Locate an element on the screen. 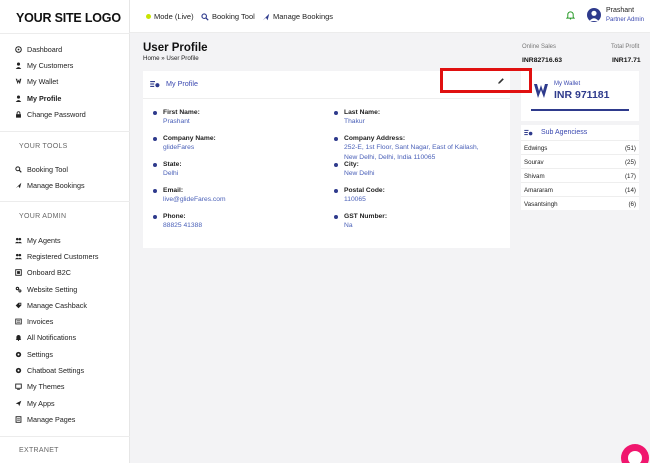 This screenshot has height=463, width=650. chat-widget-button is located at coordinates (635, 453).